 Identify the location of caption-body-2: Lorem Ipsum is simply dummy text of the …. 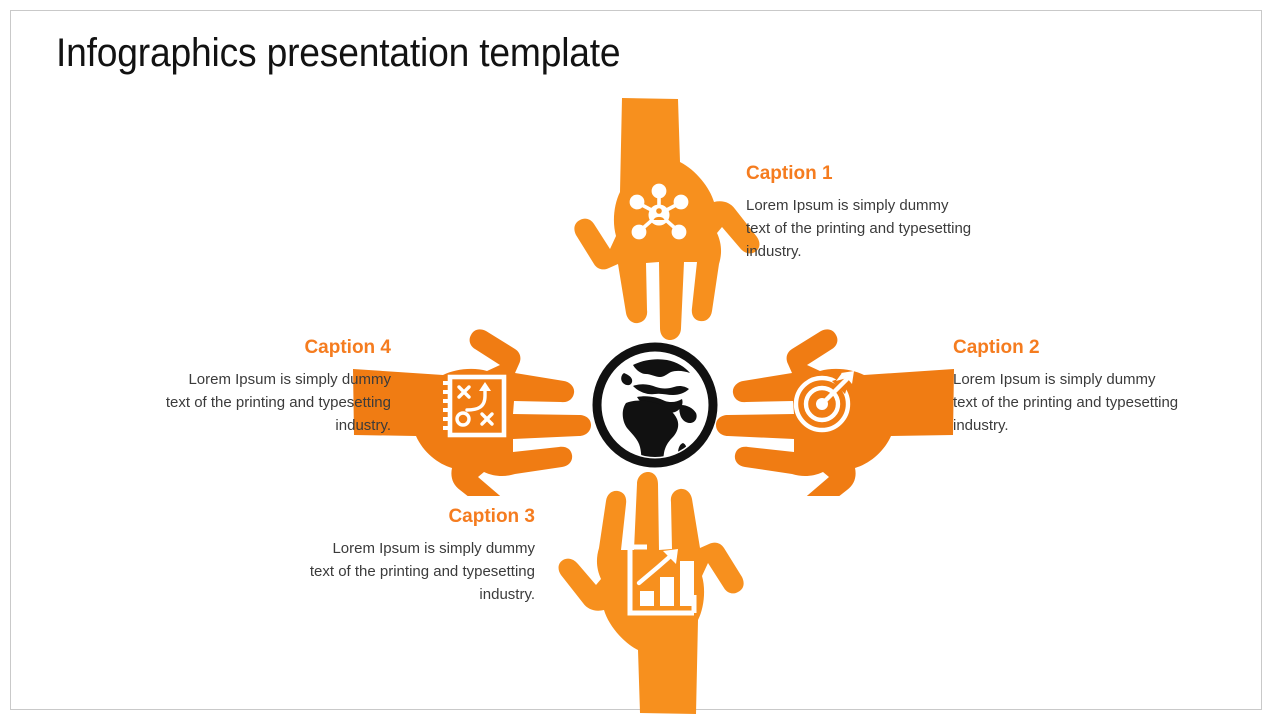
(1066, 402).